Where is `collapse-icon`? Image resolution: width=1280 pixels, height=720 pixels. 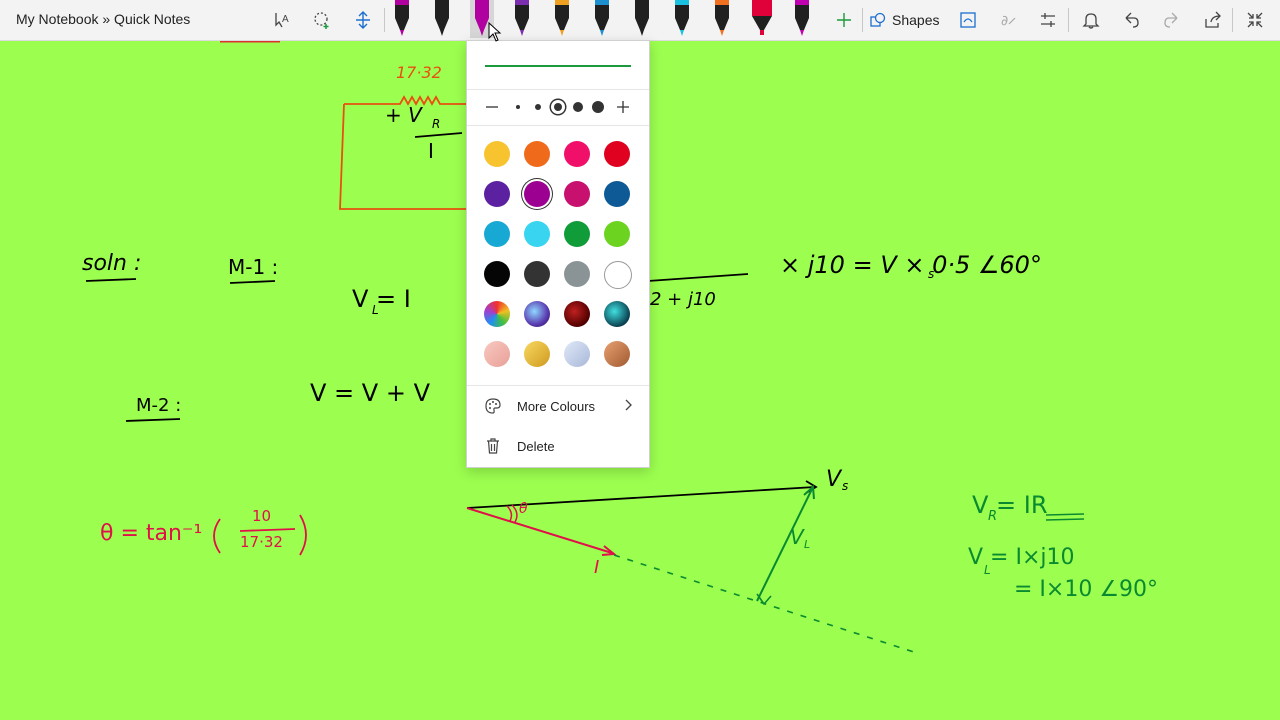
collapse-icon is located at coordinates (1255, 20).